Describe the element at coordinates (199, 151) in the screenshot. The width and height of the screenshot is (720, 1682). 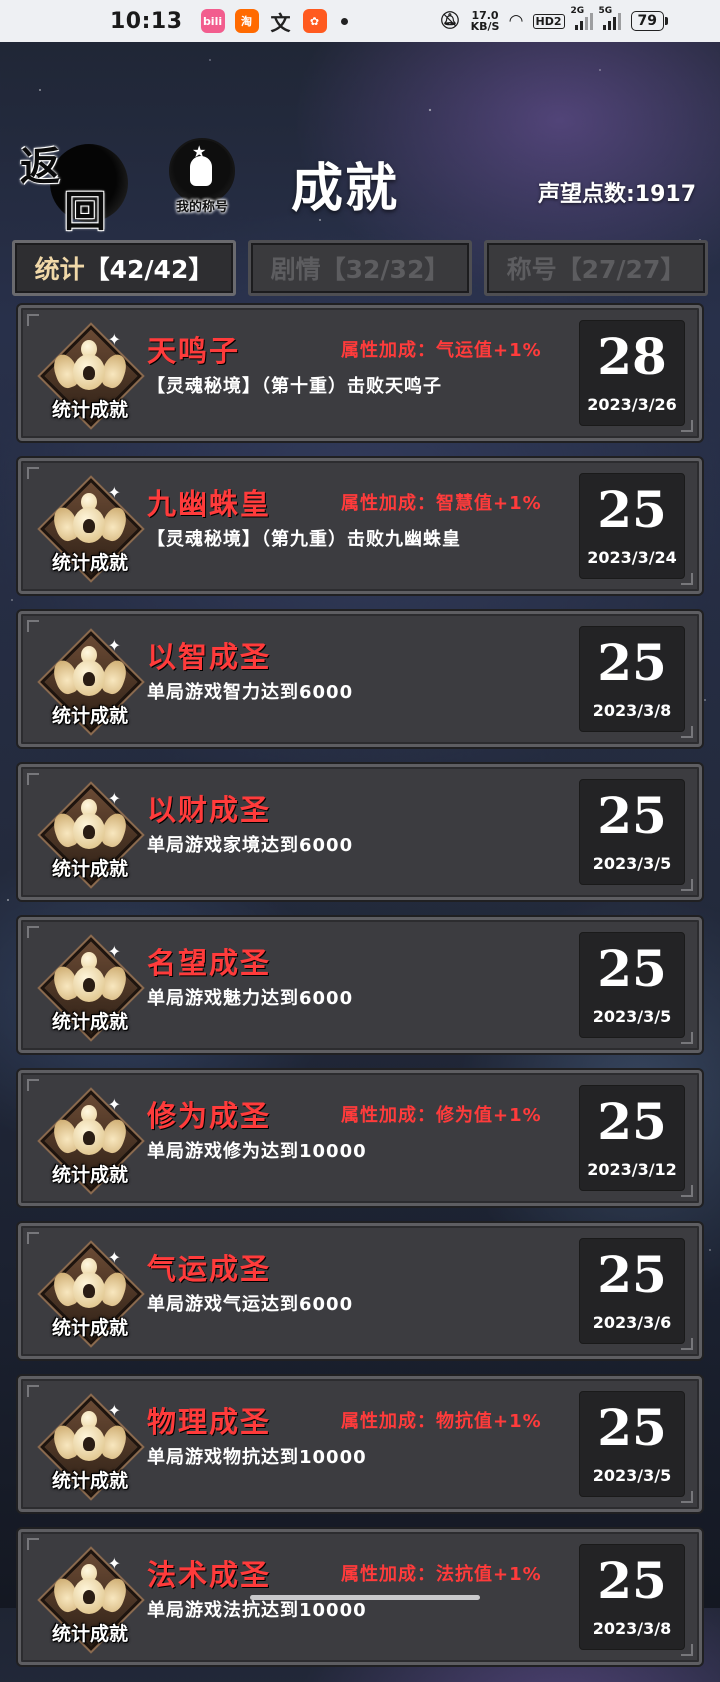
I see `star-icon: ★` at that location.